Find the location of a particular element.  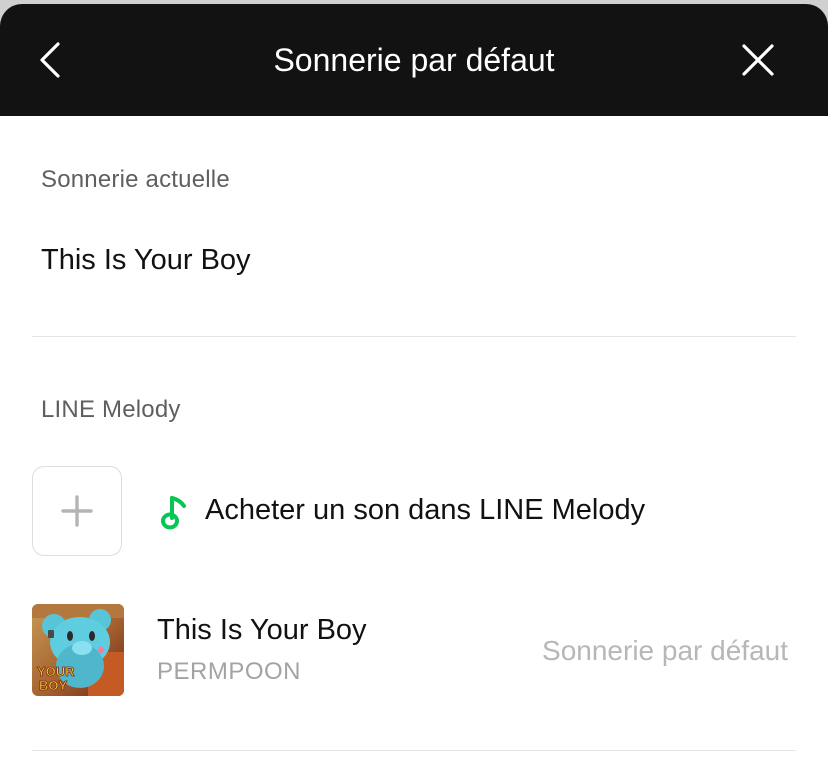

close-icon is located at coordinates (758, 60).